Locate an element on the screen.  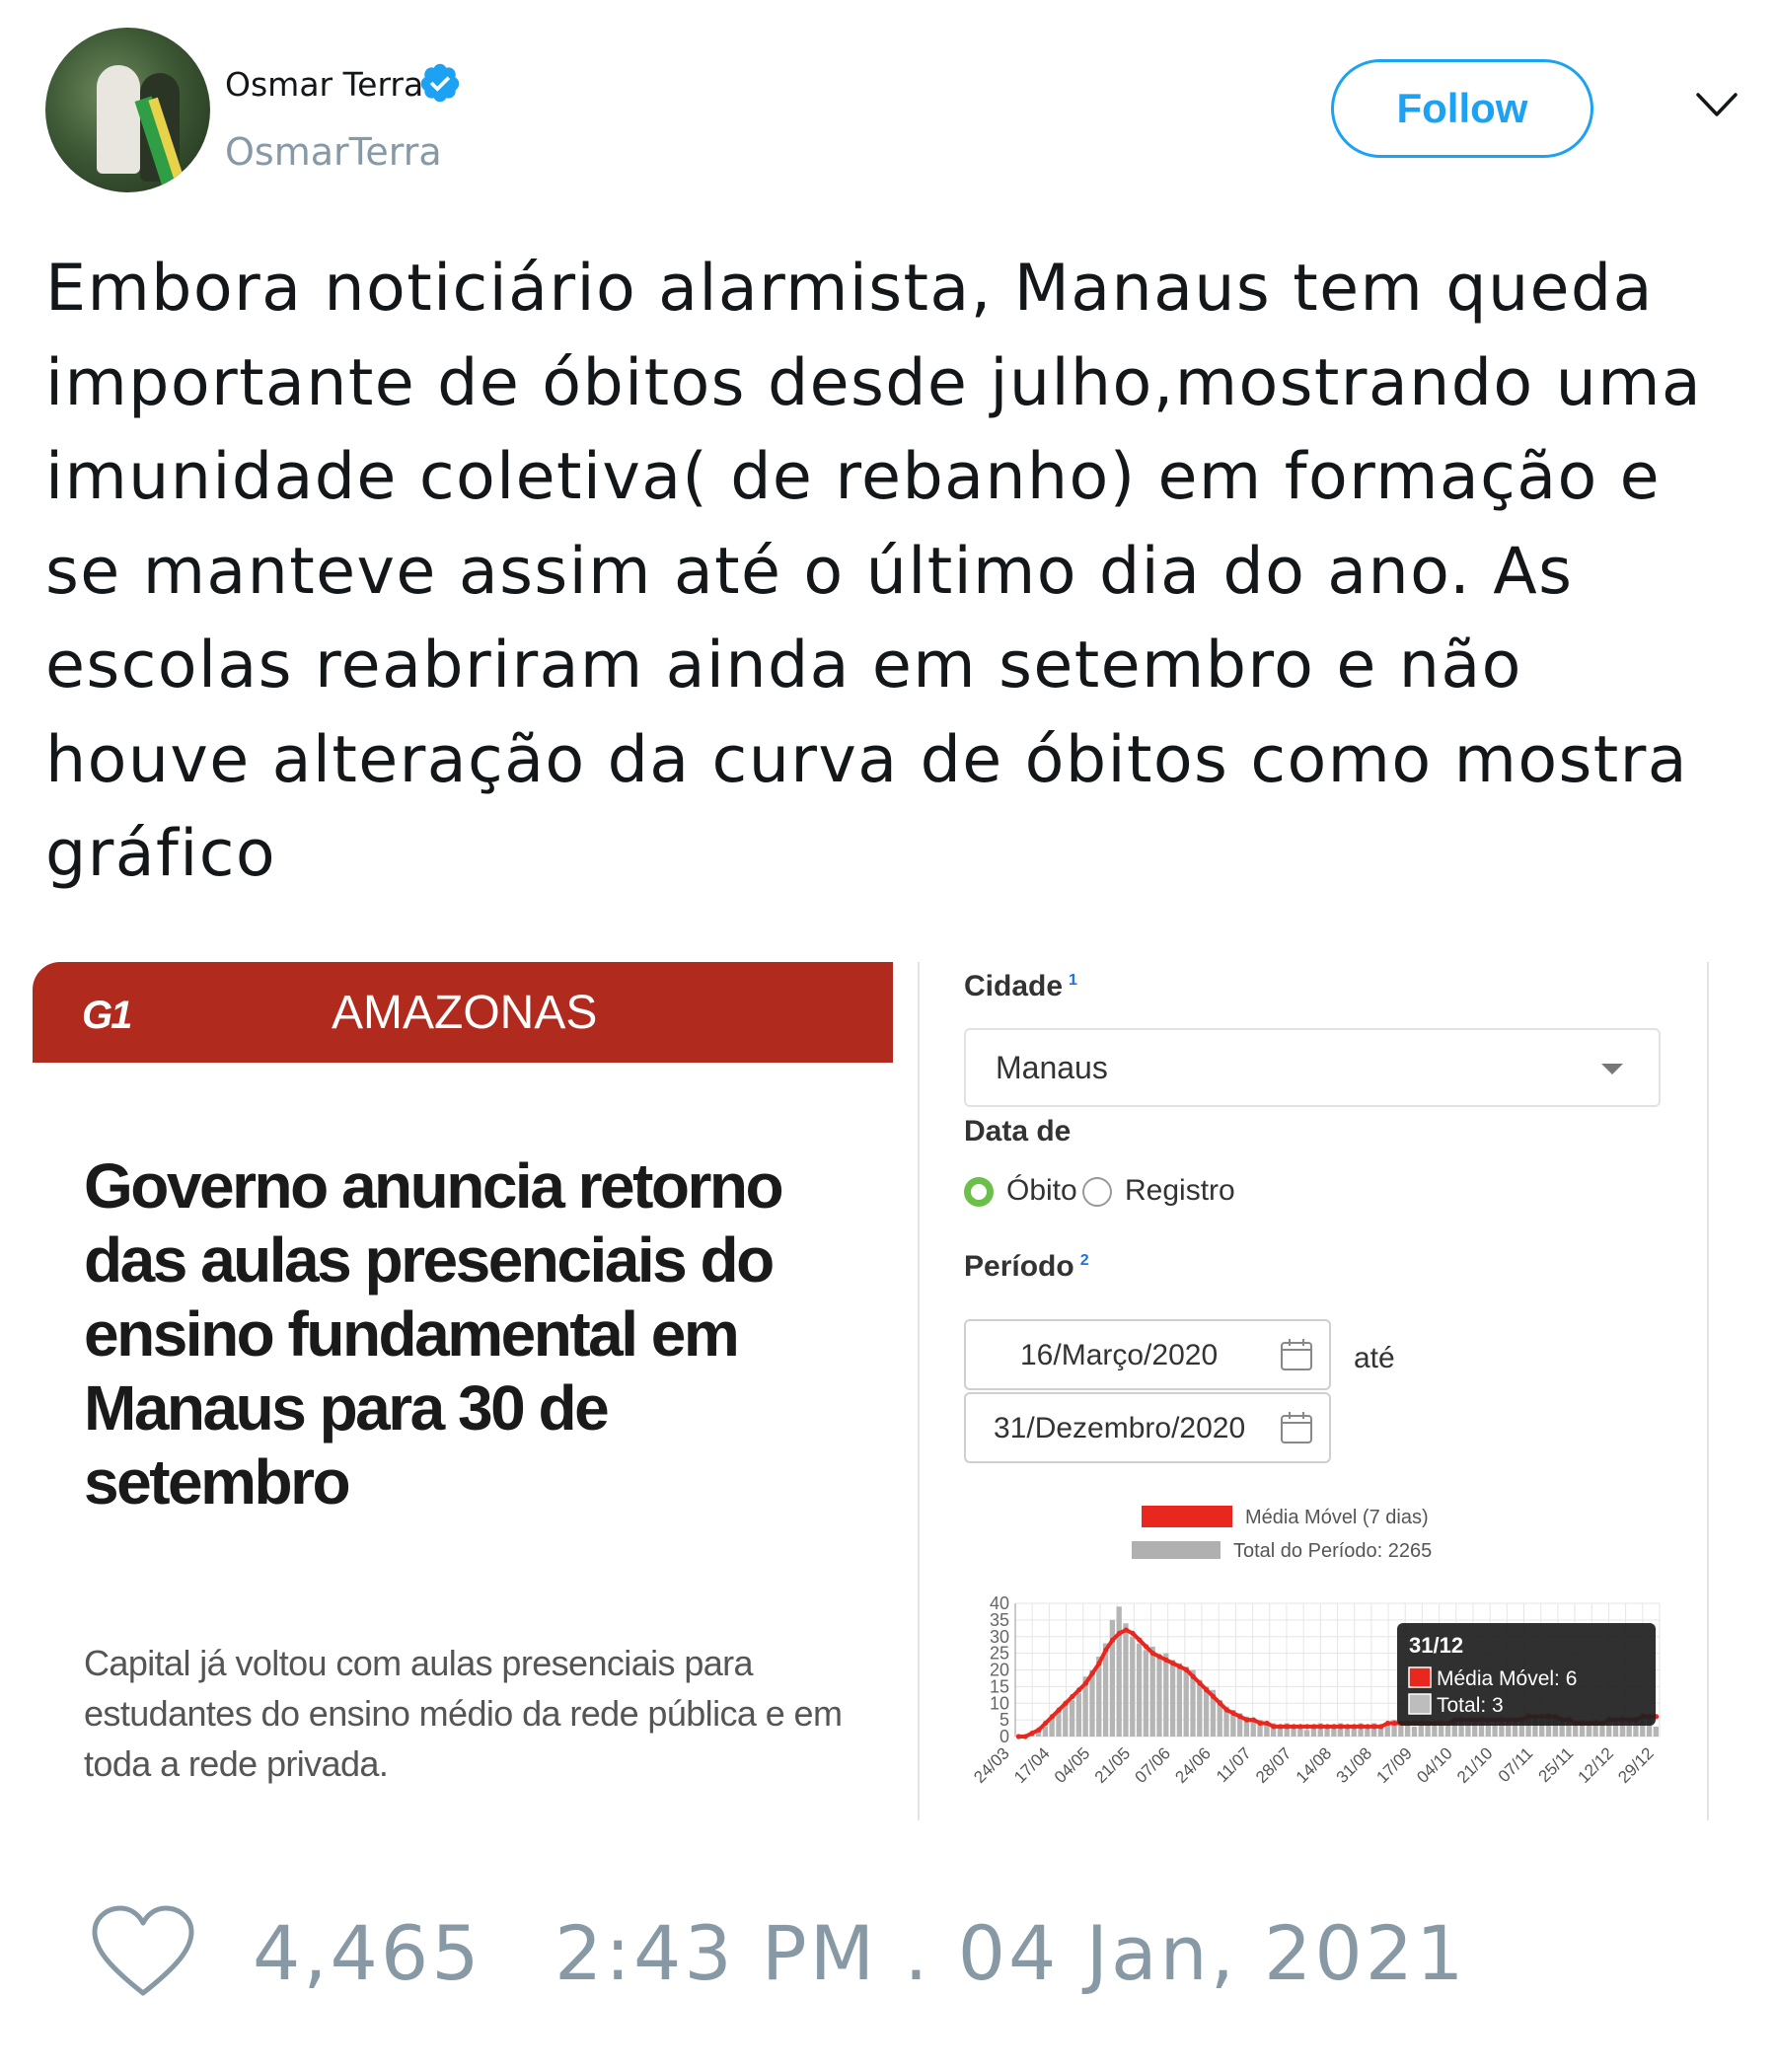
x-tick-label: 04/10 is located at coordinates (1435, 1765).